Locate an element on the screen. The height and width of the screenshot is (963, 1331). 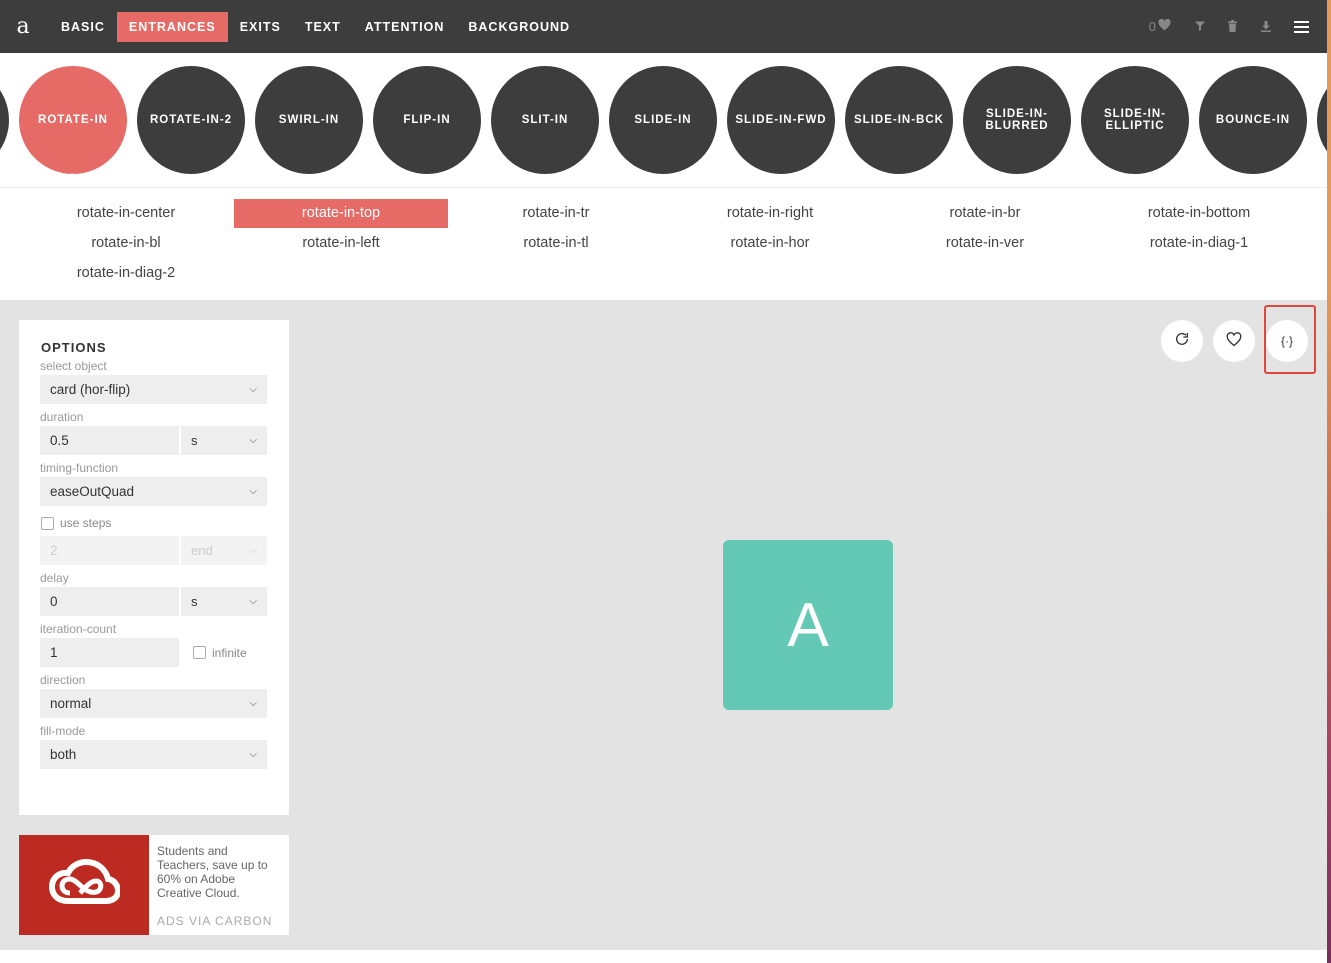
animation-bounce-in: BOUNCE-IN is located at coordinates (1253, 120).